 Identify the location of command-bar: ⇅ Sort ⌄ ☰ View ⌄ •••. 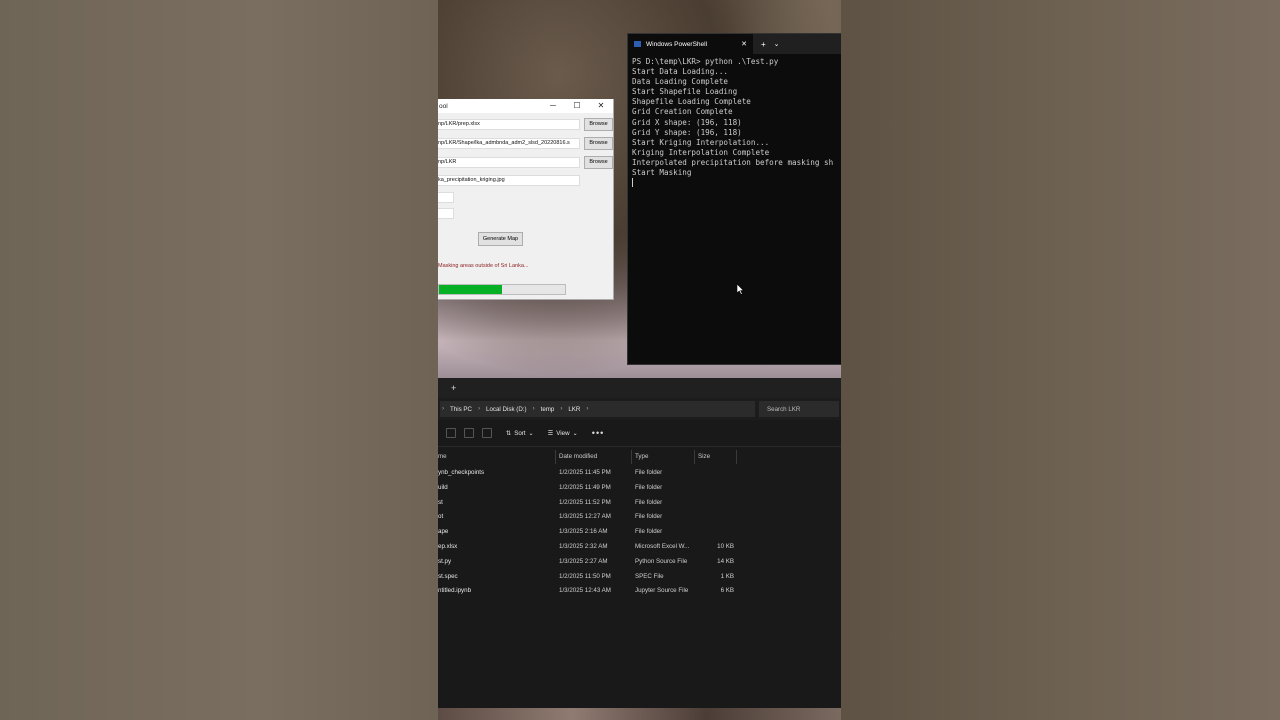
(639, 433).